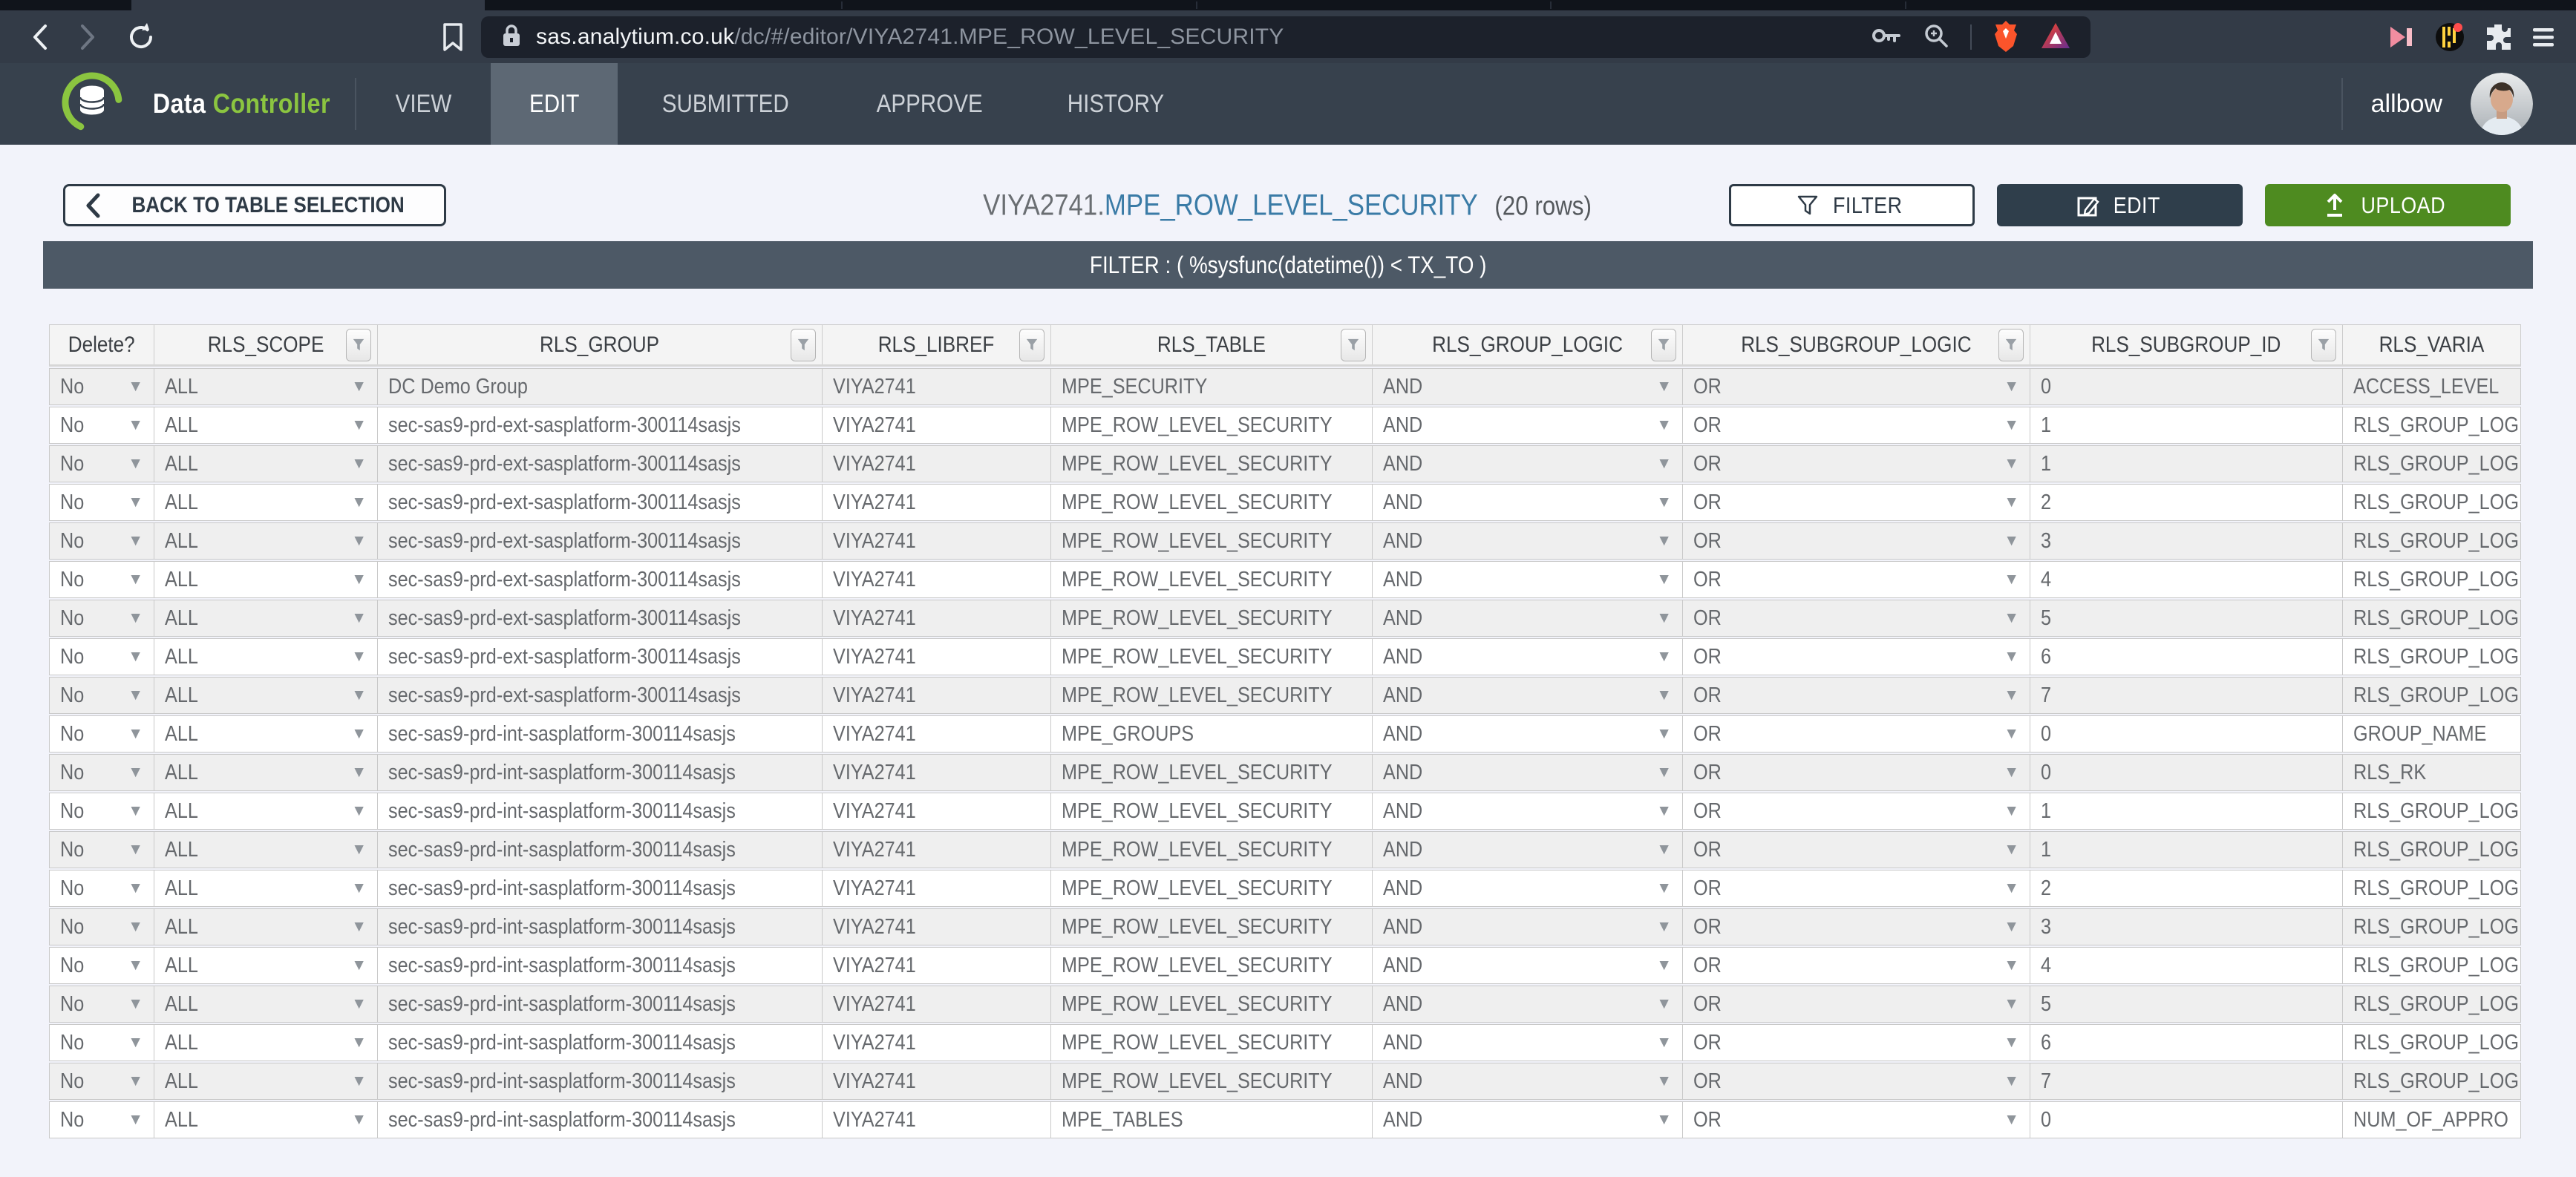  Describe the element at coordinates (2186, 889) in the screenshot. I see `cell-rls-subgroup-id: 2` at that location.